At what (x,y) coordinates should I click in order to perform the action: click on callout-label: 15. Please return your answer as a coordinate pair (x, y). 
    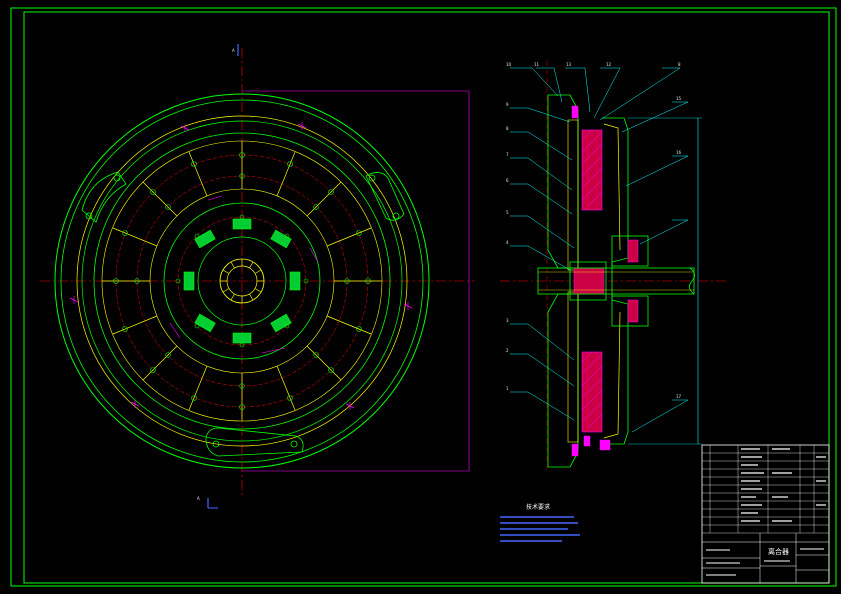
    Looking at the image, I should click on (679, 98).